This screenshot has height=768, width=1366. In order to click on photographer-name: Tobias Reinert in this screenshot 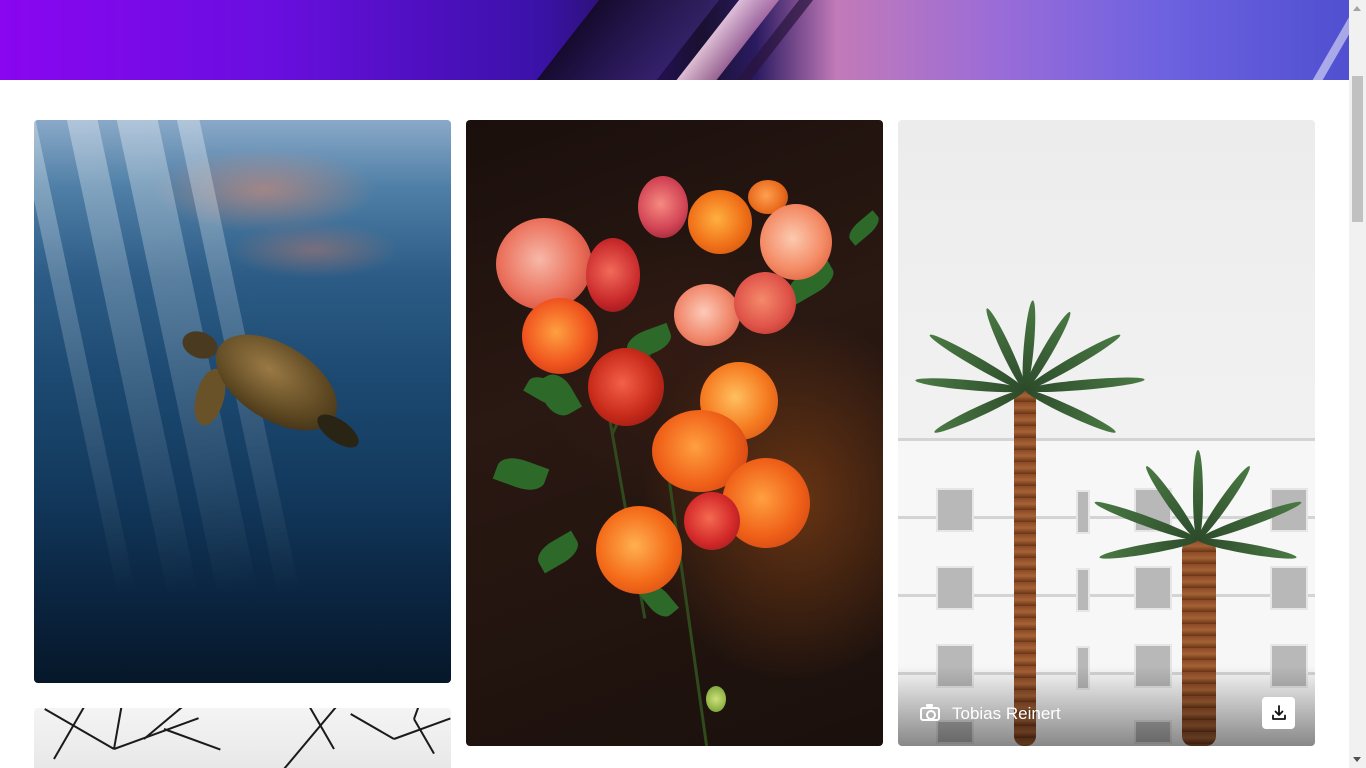, I will do `click(1006, 714)`.